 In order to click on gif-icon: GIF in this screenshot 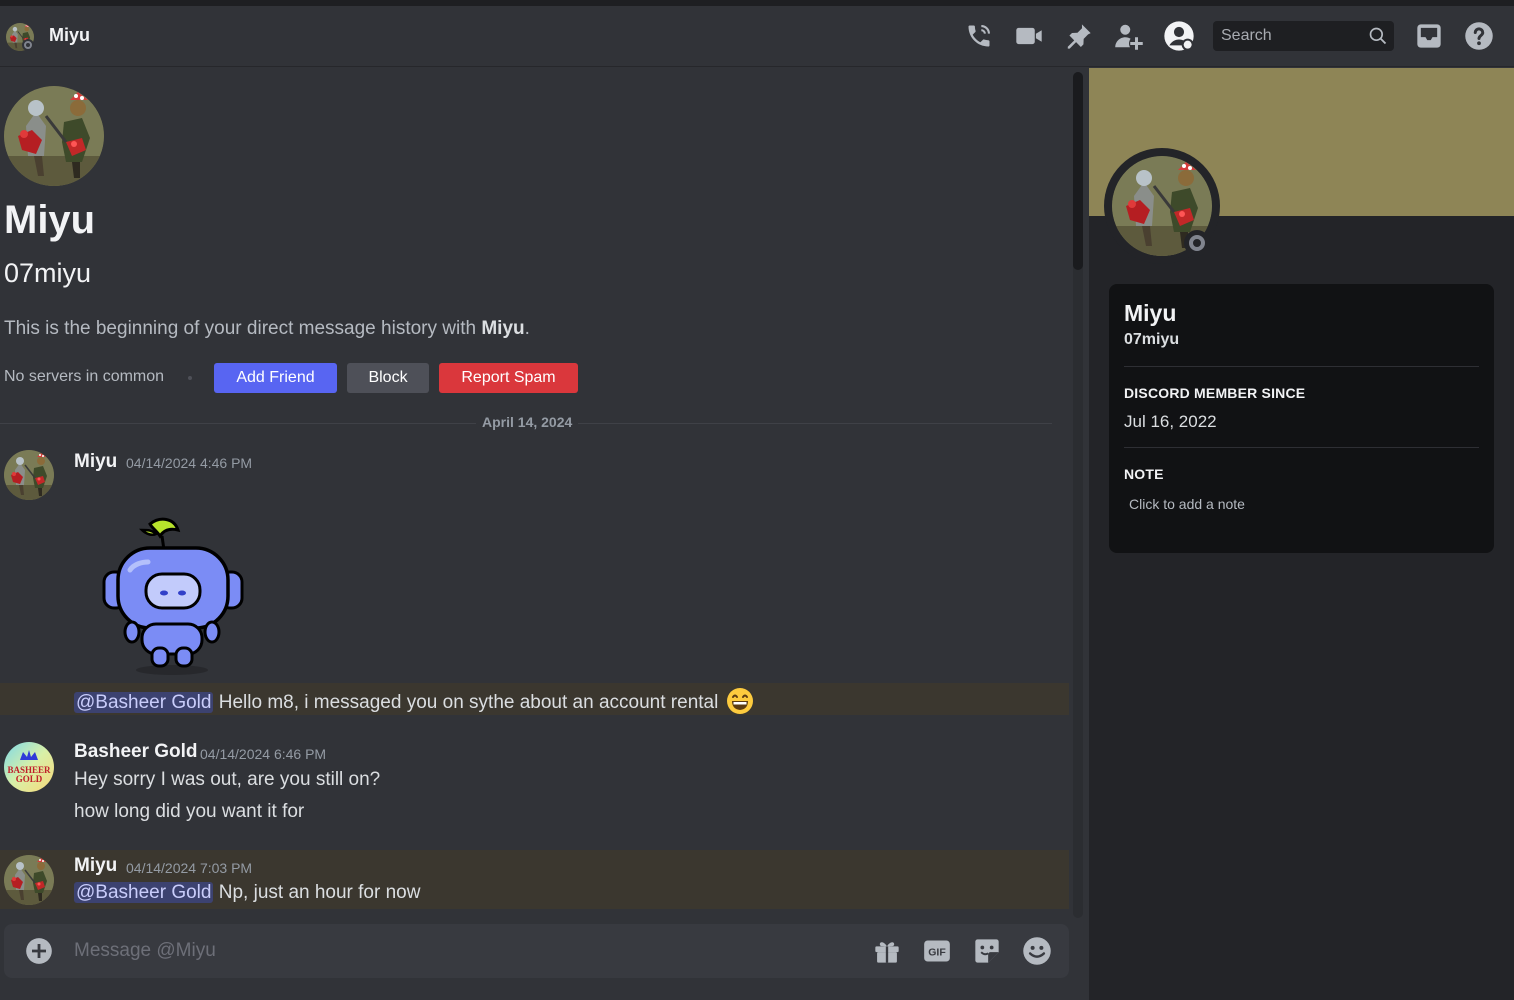, I will do `click(937, 951)`.